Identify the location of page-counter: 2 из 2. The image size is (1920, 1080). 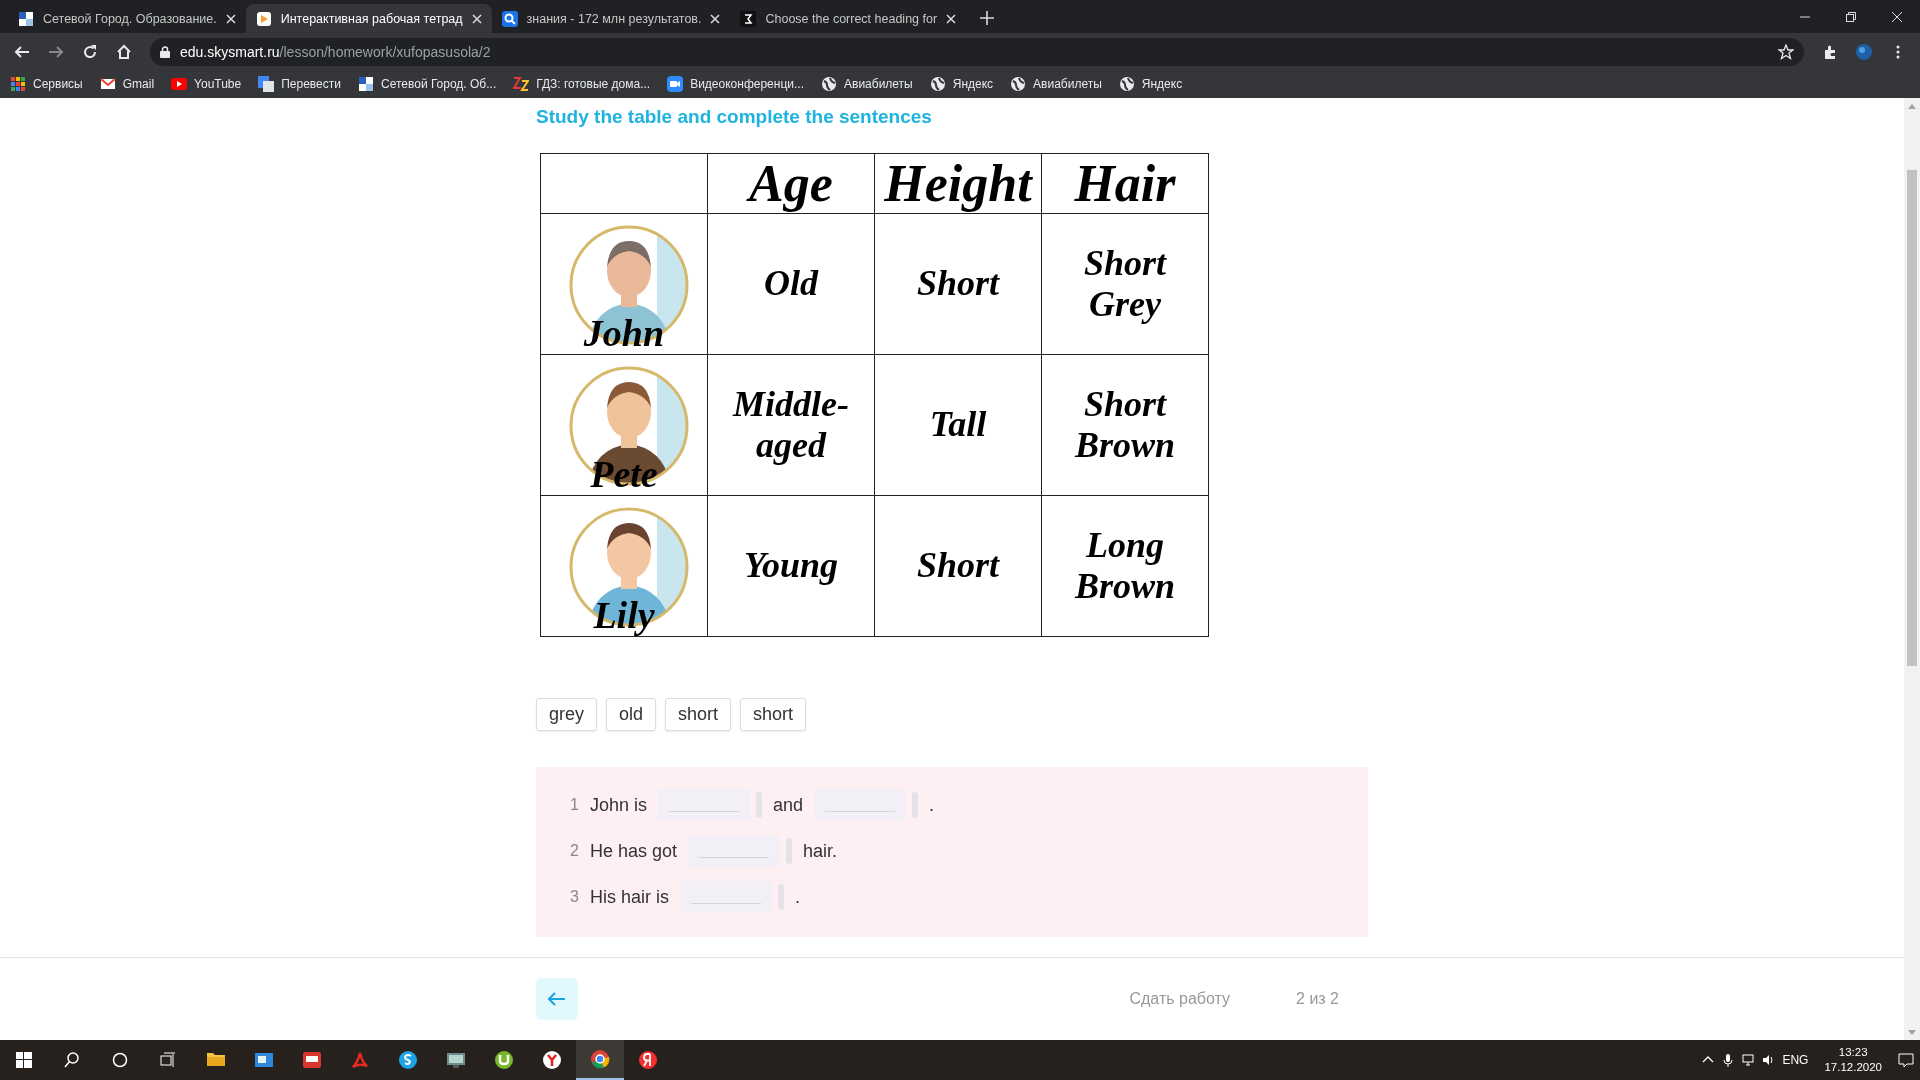
(1317, 999).